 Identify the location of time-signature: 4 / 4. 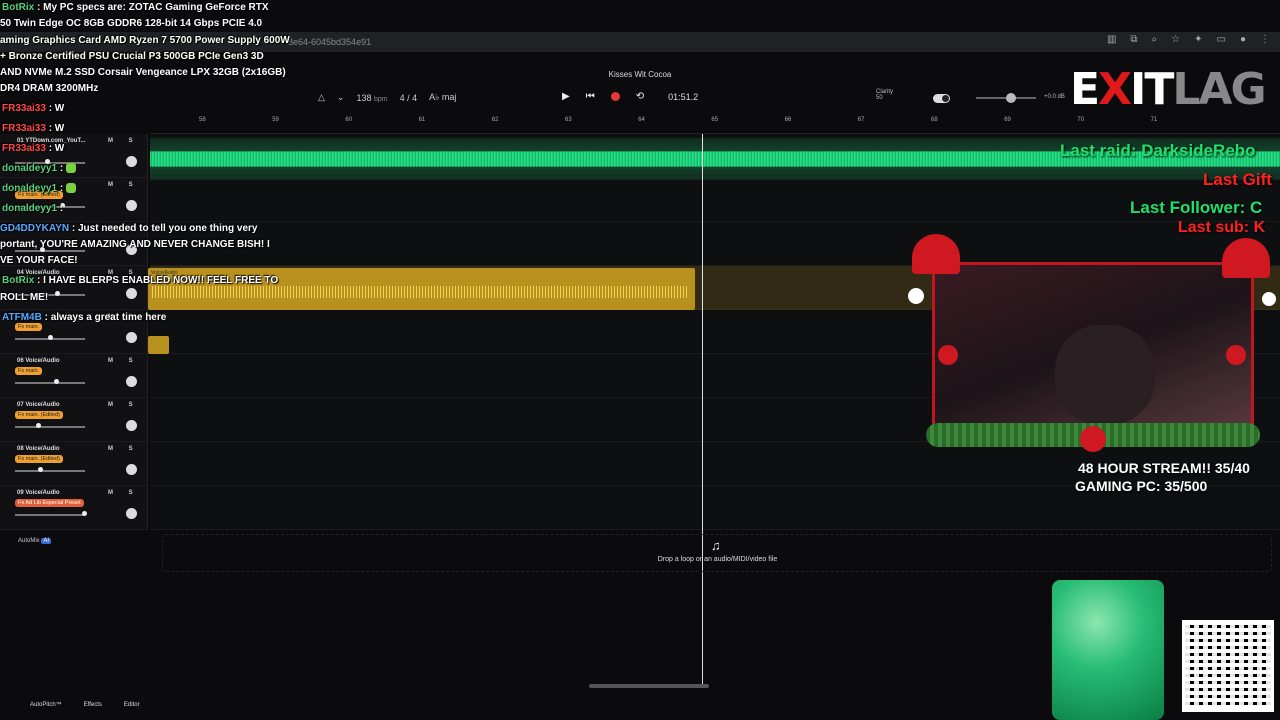
(409, 98).